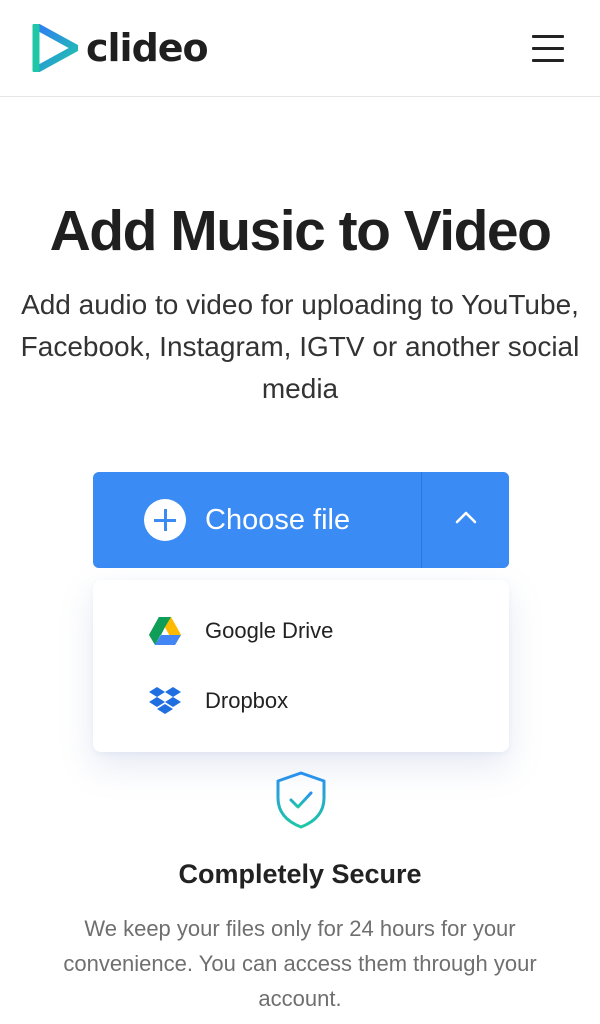  I want to click on upload-source-dropdown: Google Drive Dropbox, so click(301, 666).